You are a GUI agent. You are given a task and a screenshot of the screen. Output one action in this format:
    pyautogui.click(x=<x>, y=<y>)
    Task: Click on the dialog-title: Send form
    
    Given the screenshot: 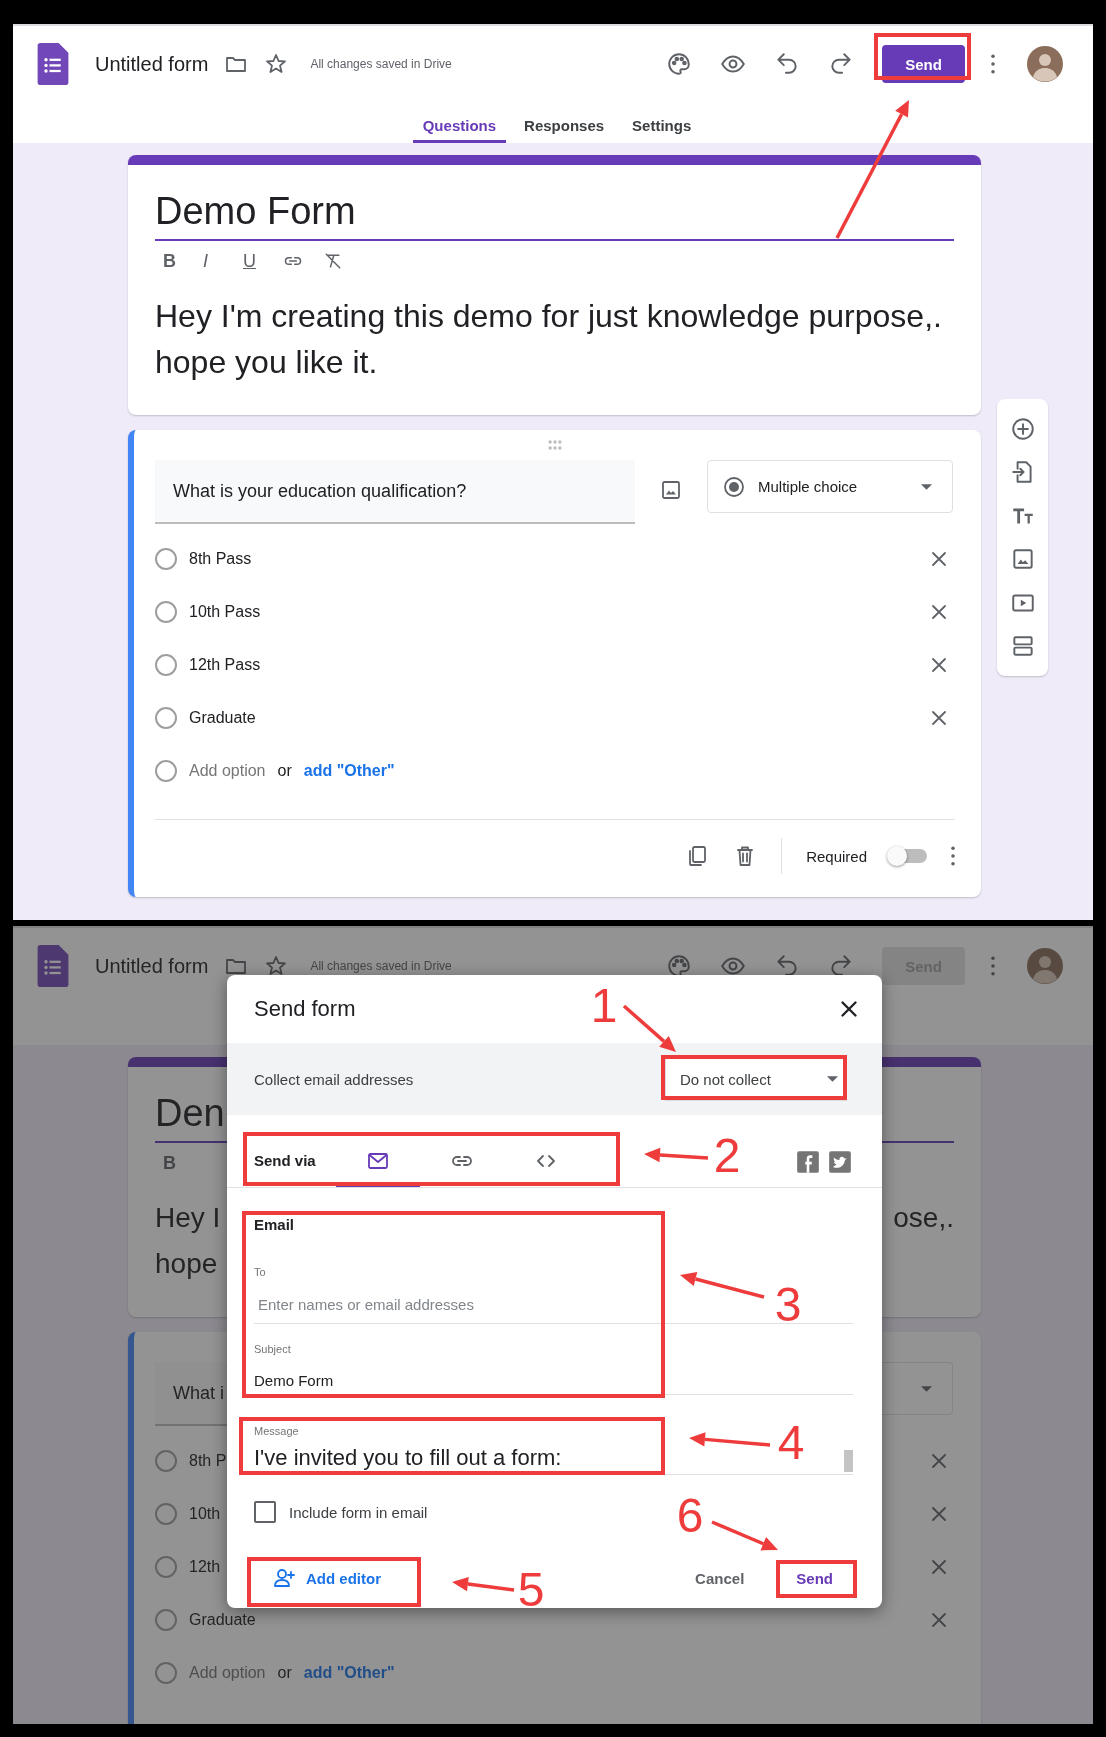 What is the action you would take?
    pyautogui.click(x=305, y=1009)
    